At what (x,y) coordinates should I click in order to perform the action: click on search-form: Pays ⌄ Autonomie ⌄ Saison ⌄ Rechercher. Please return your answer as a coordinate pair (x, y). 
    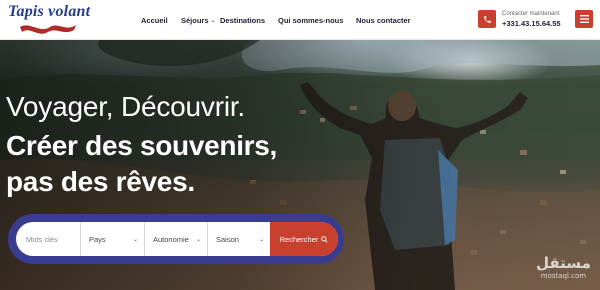
    Looking at the image, I should click on (177, 239).